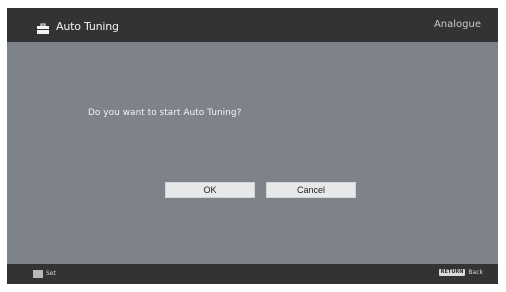 Image resolution: width=506 pixels, height=292 pixels. Describe the element at coordinates (38, 274) in the screenshot. I see `set-key-icon` at that location.